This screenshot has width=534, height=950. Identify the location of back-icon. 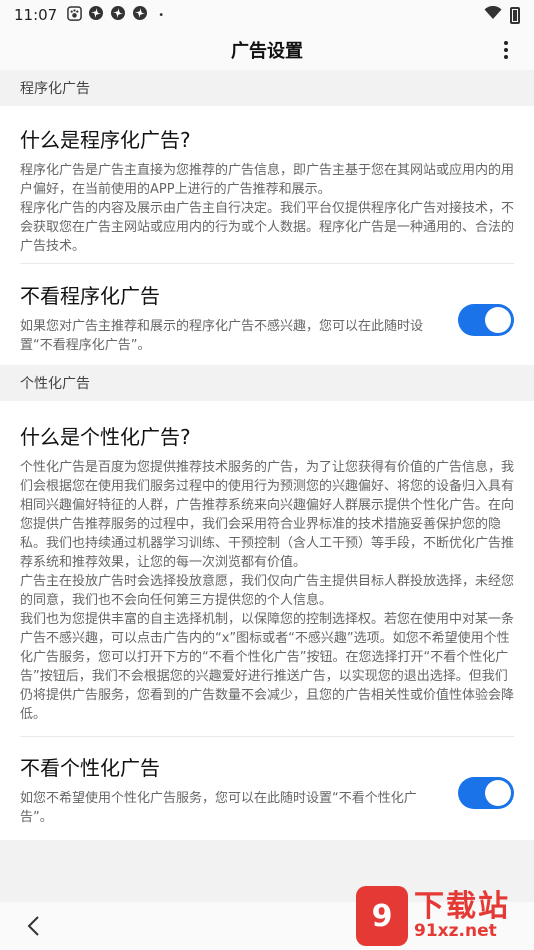
(34, 926).